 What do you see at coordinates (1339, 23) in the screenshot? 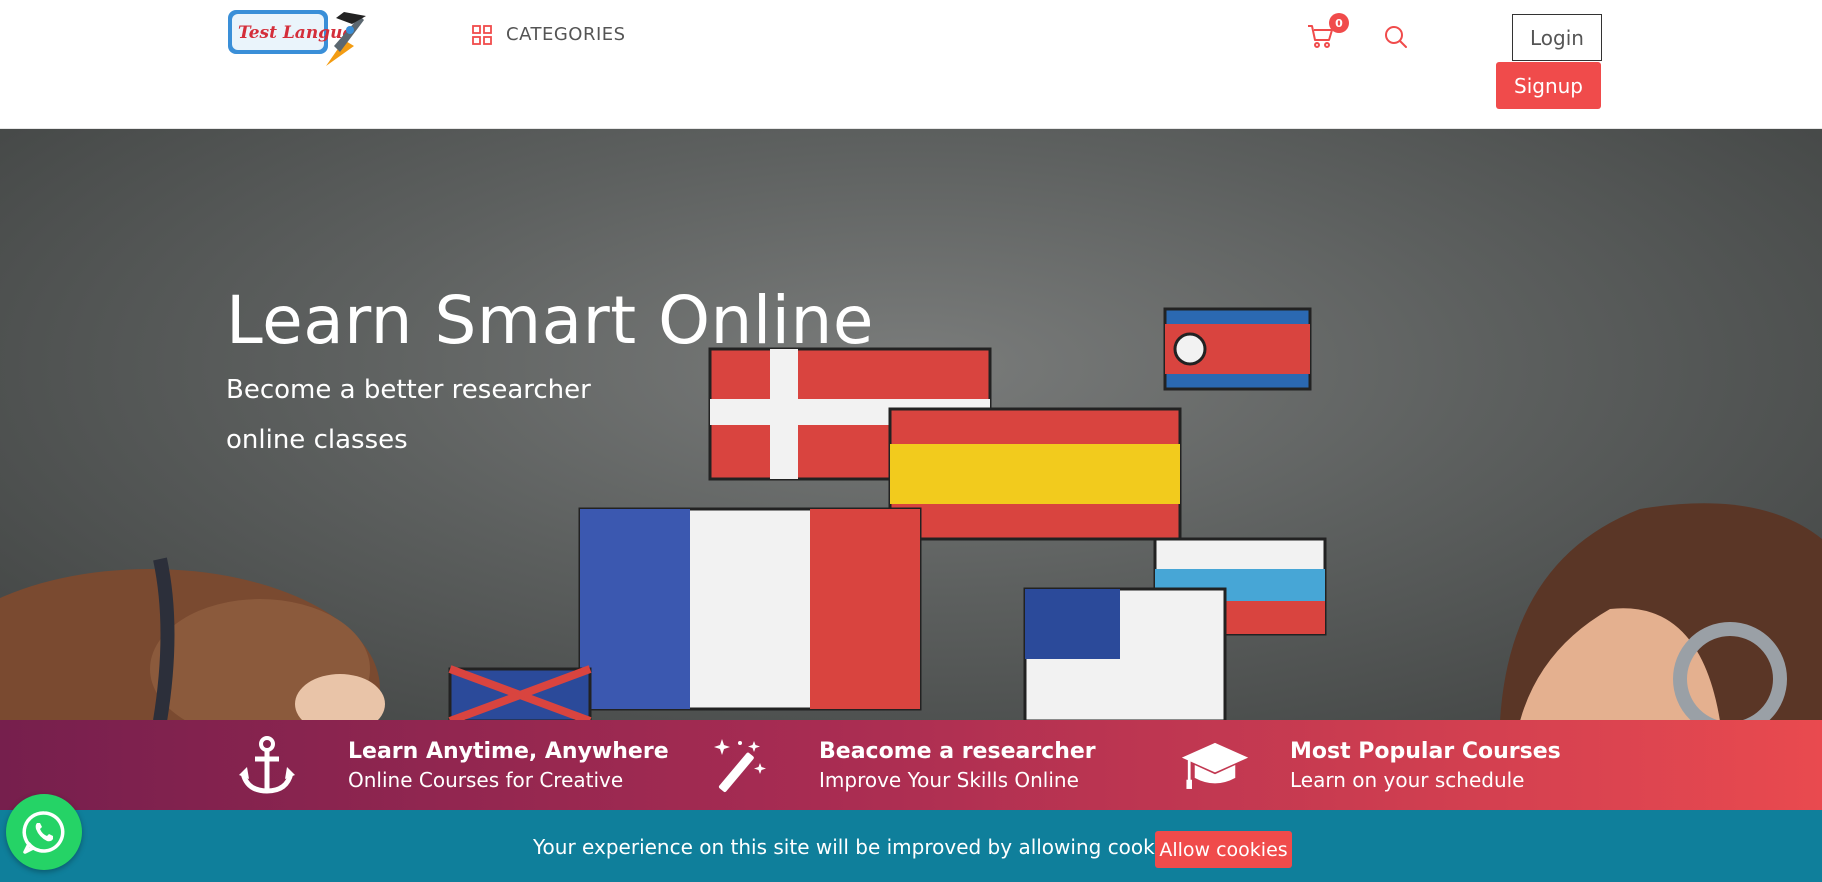
I see `cart-count-badge: 0` at bounding box center [1339, 23].